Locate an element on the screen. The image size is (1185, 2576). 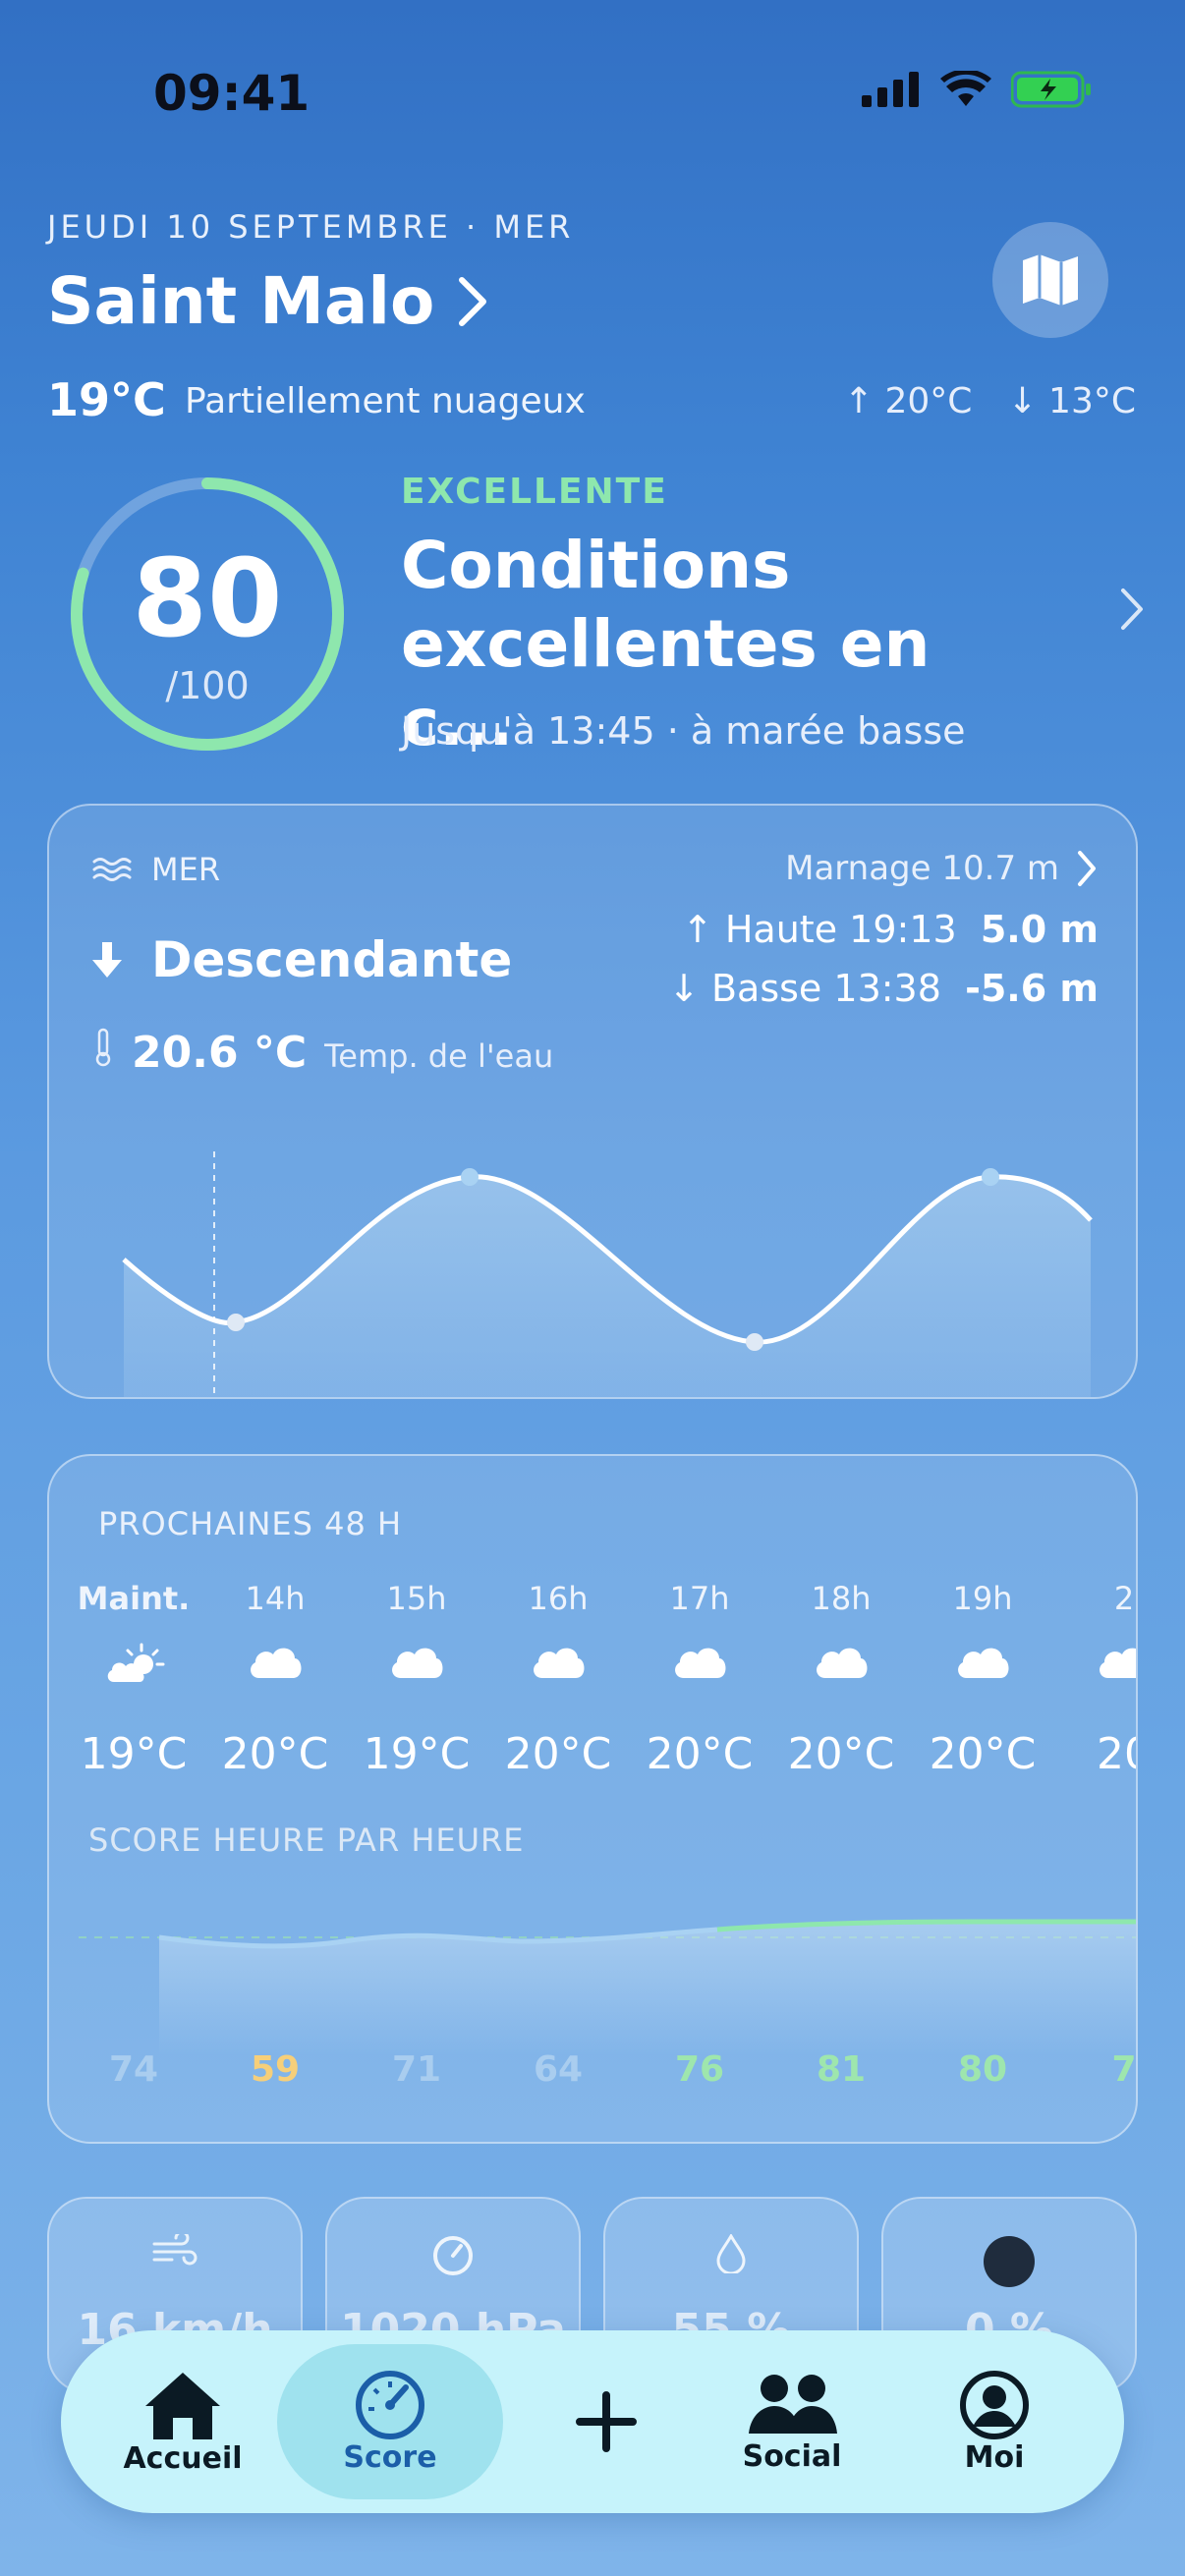
hour-label: Maint. is located at coordinates (134, 1598).